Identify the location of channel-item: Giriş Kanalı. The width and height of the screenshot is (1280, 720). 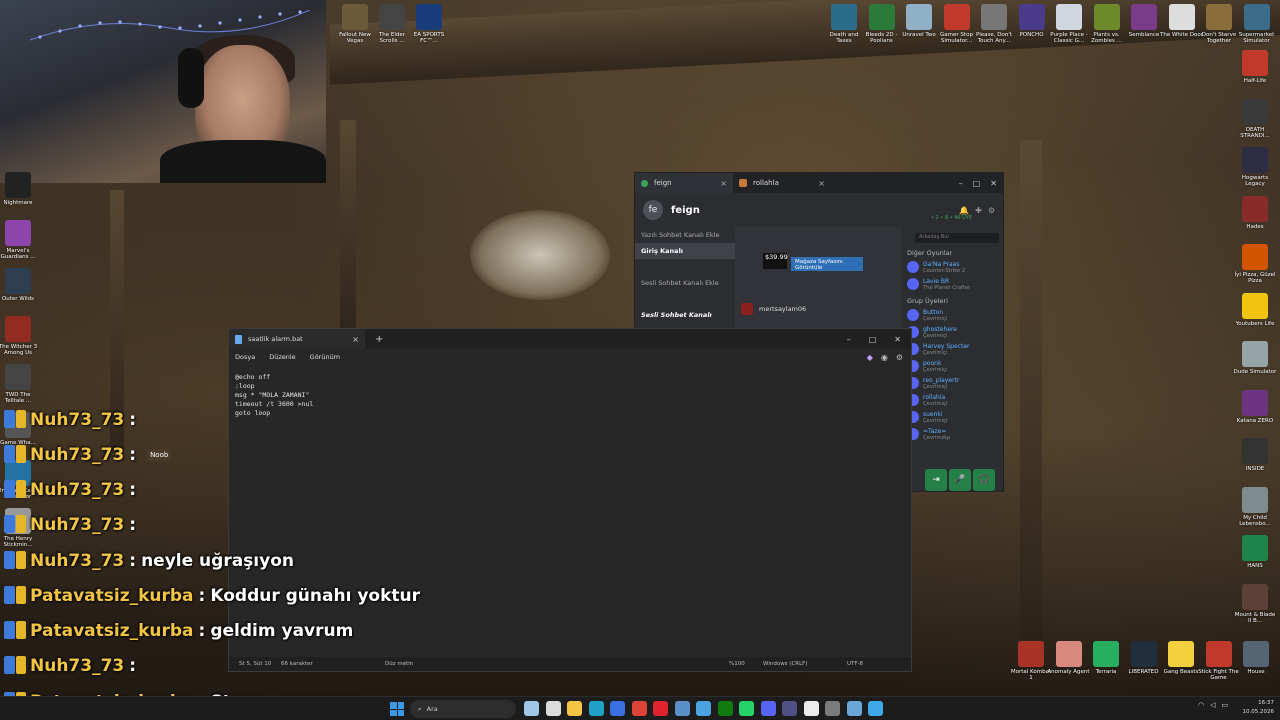
(685, 251).